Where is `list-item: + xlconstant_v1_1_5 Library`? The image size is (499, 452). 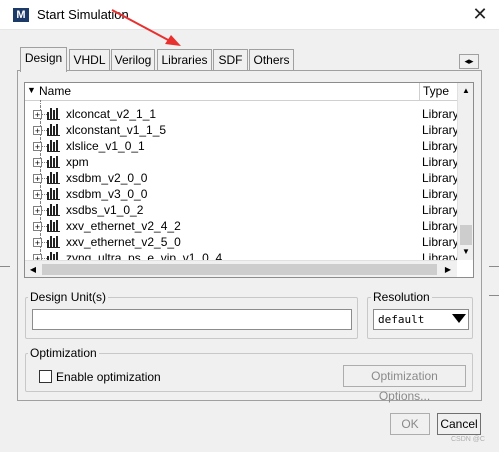
list-item: + xlconstant_v1_1_5 Library is located at coordinates (241, 130).